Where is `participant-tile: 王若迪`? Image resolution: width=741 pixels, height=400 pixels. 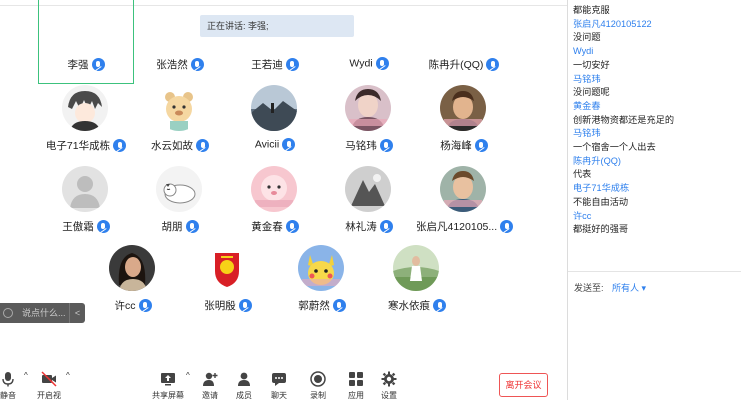 participant-tile: 王若迪 is located at coordinates (275, 42).